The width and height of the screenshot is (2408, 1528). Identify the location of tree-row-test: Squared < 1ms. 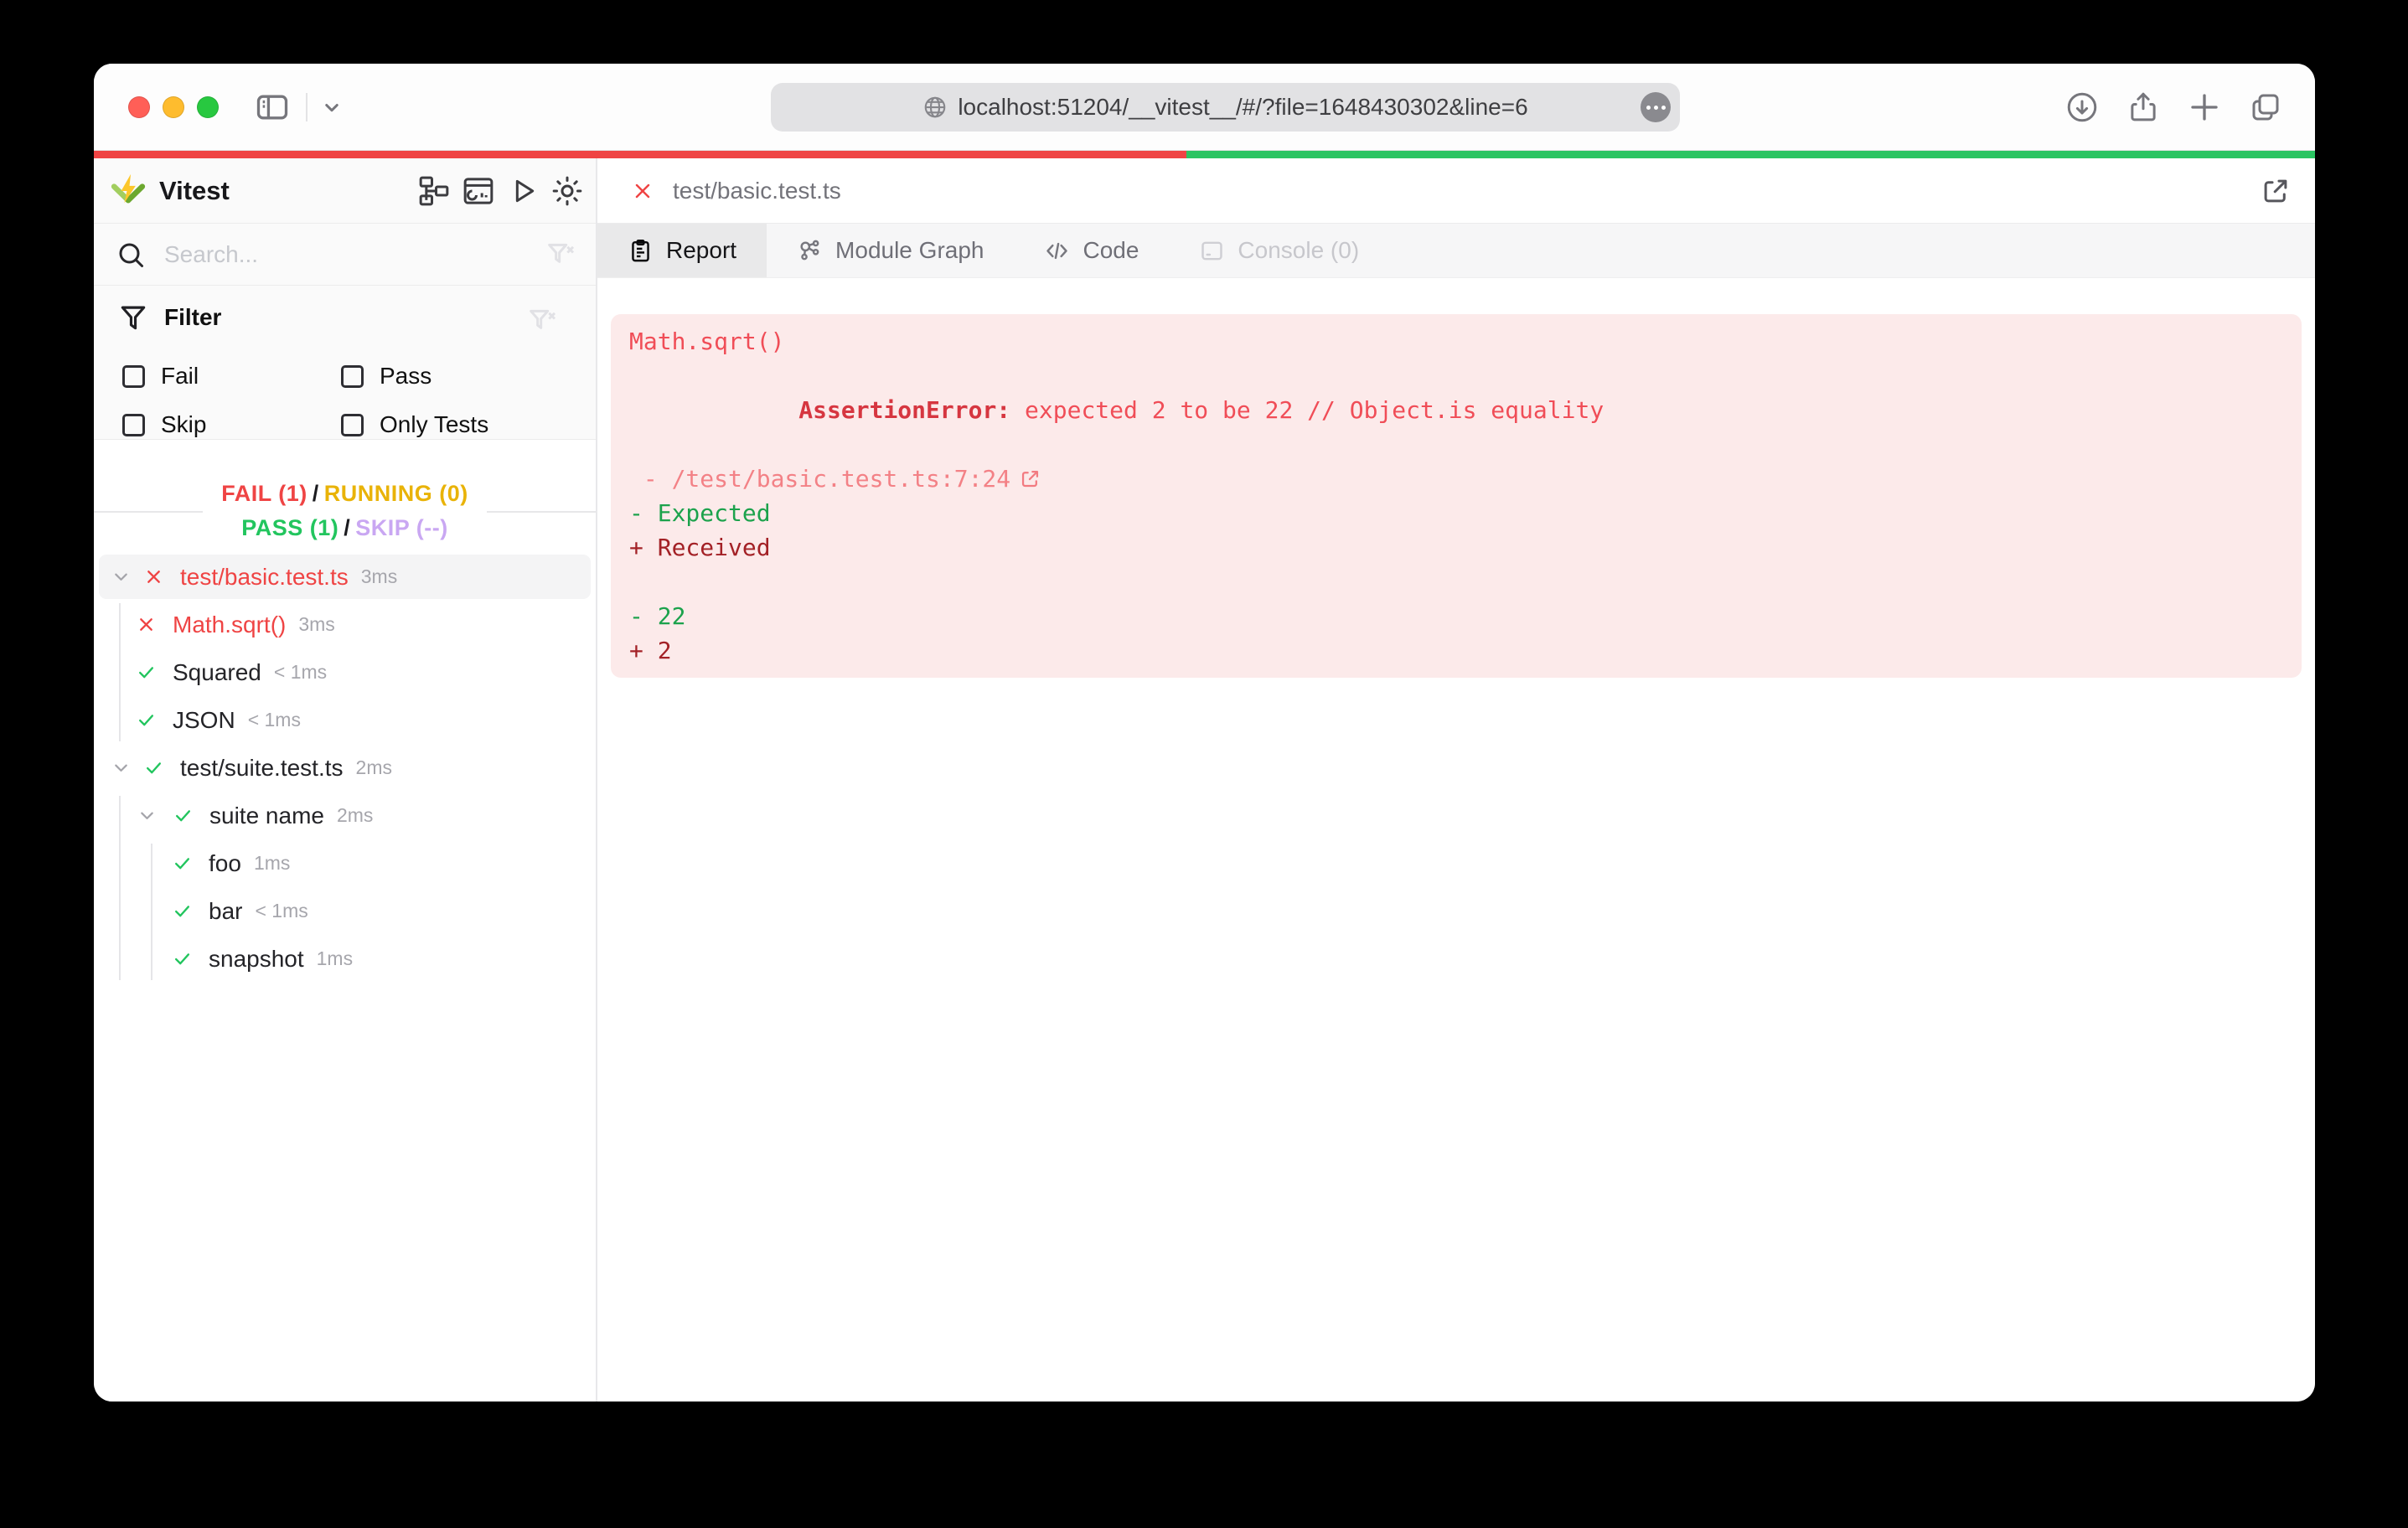
(345, 672).